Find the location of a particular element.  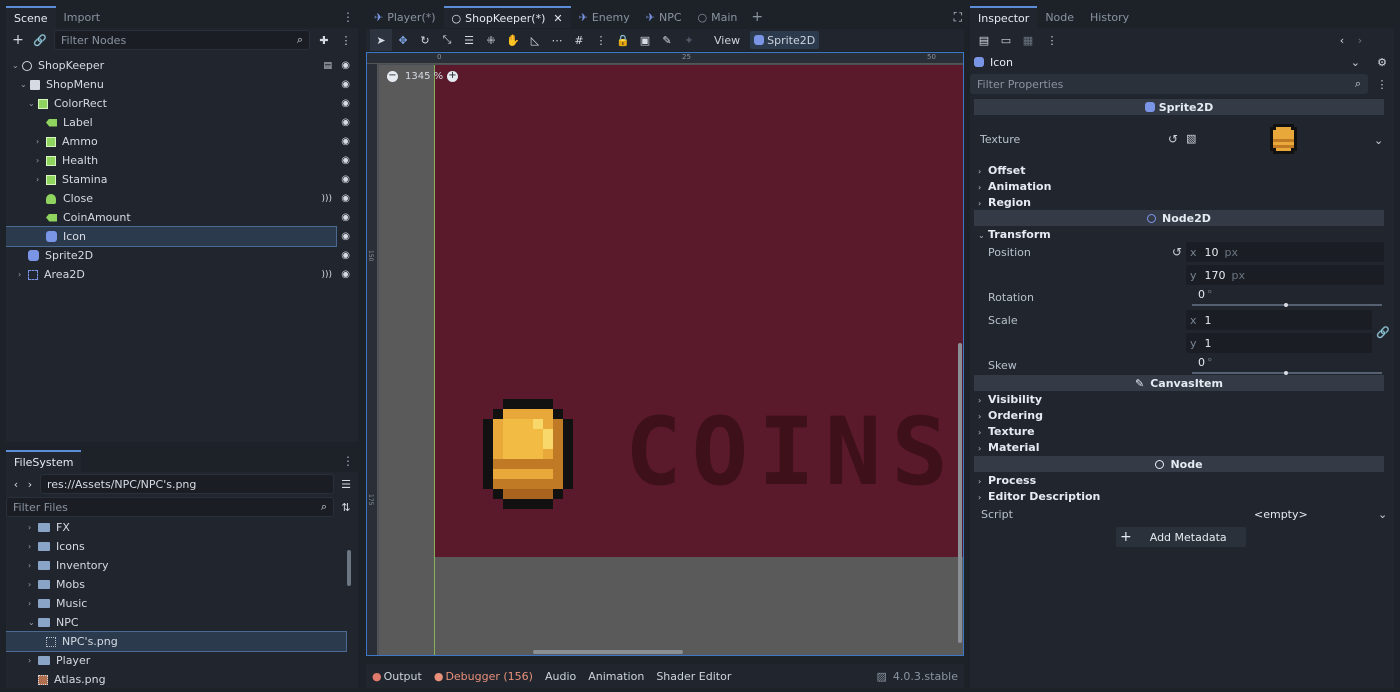

select-tool-icon: ➤ is located at coordinates (381, 40).